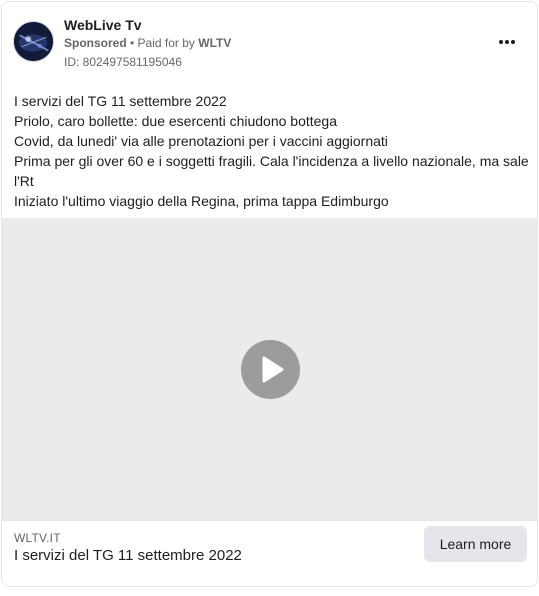  I want to click on more-options-button, so click(507, 42).